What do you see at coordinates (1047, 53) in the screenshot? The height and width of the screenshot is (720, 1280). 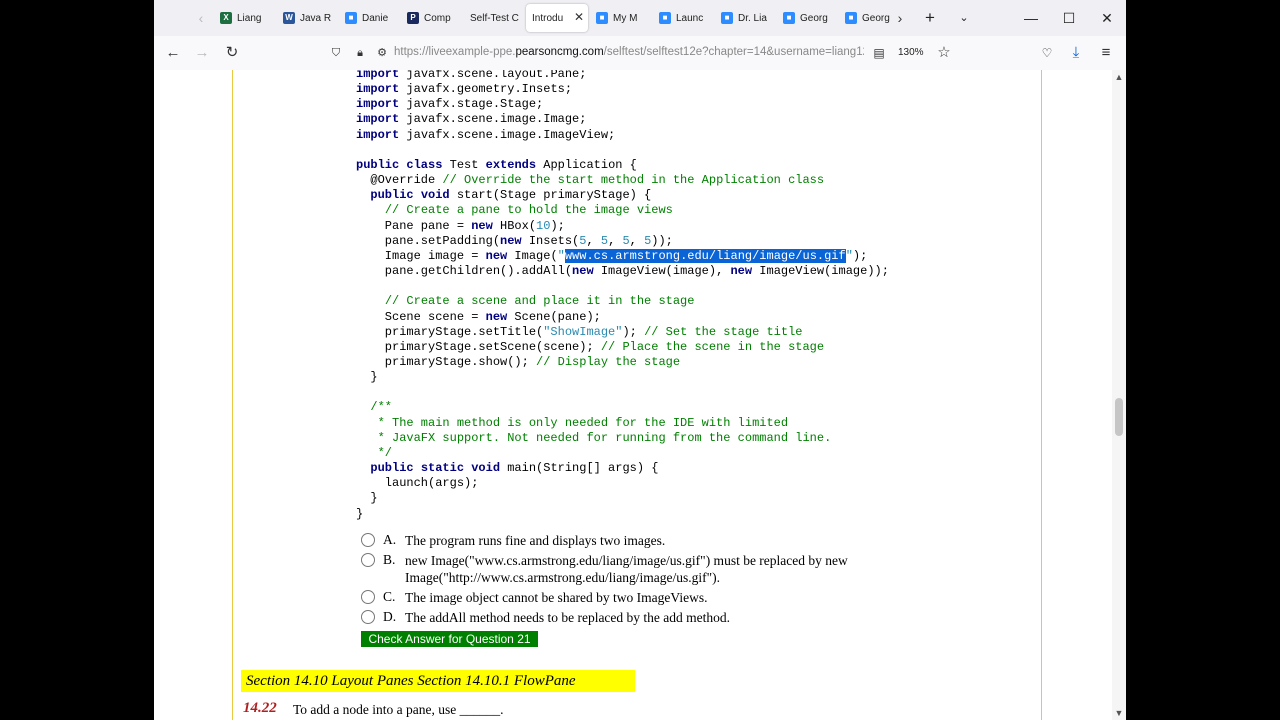 I see `pocket-icon: ♡` at bounding box center [1047, 53].